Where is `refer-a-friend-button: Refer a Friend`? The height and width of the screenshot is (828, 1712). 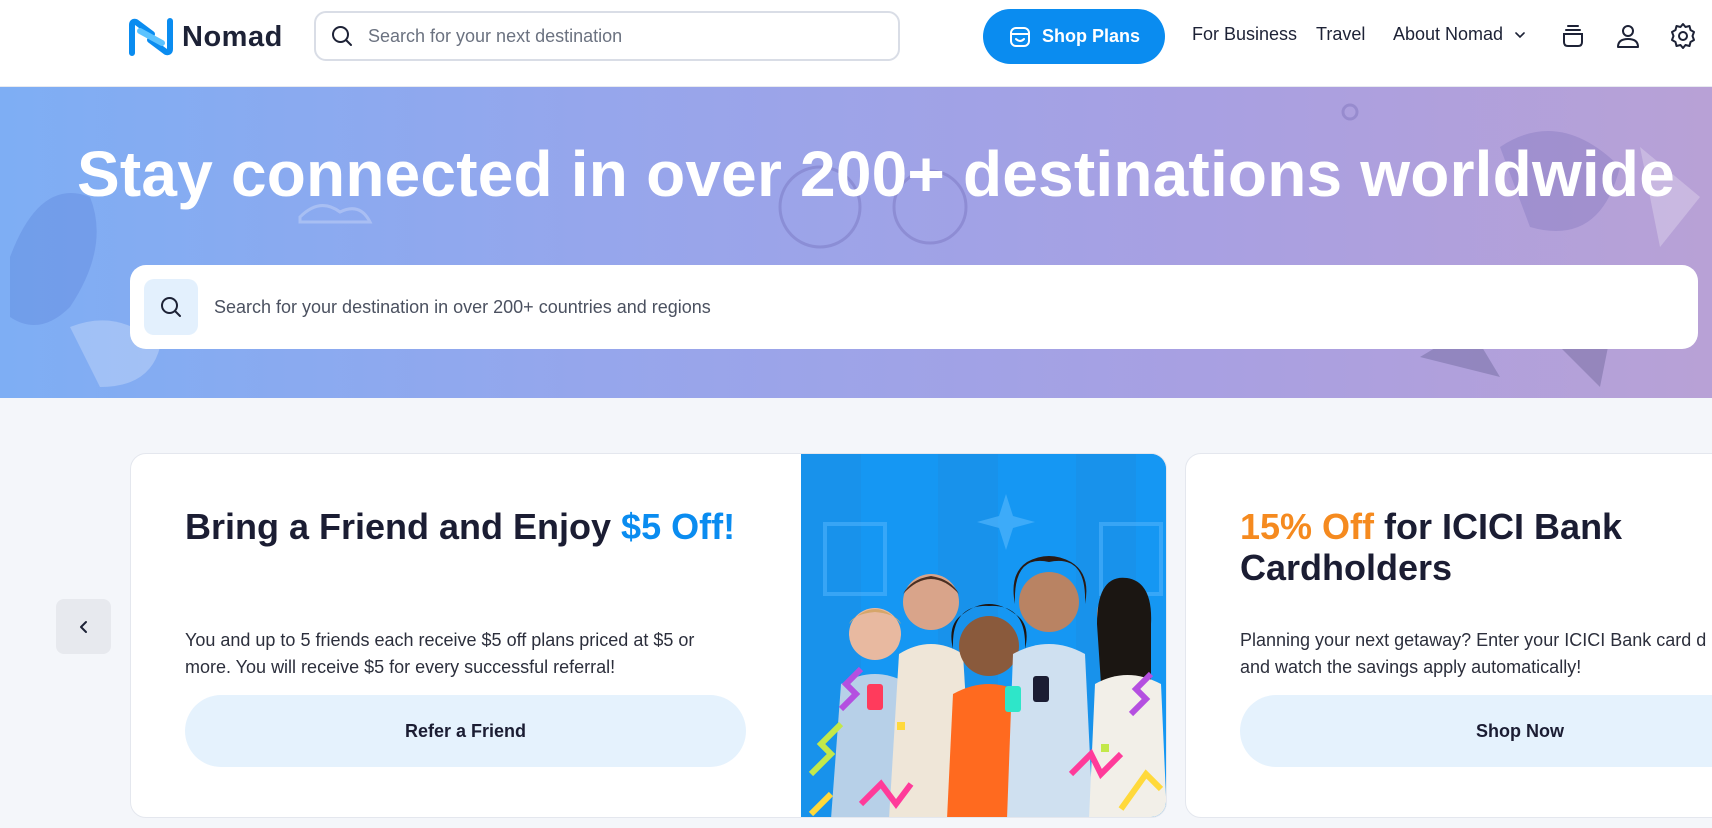
refer-a-friend-button: Refer a Friend is located at coordinates (465, 731).